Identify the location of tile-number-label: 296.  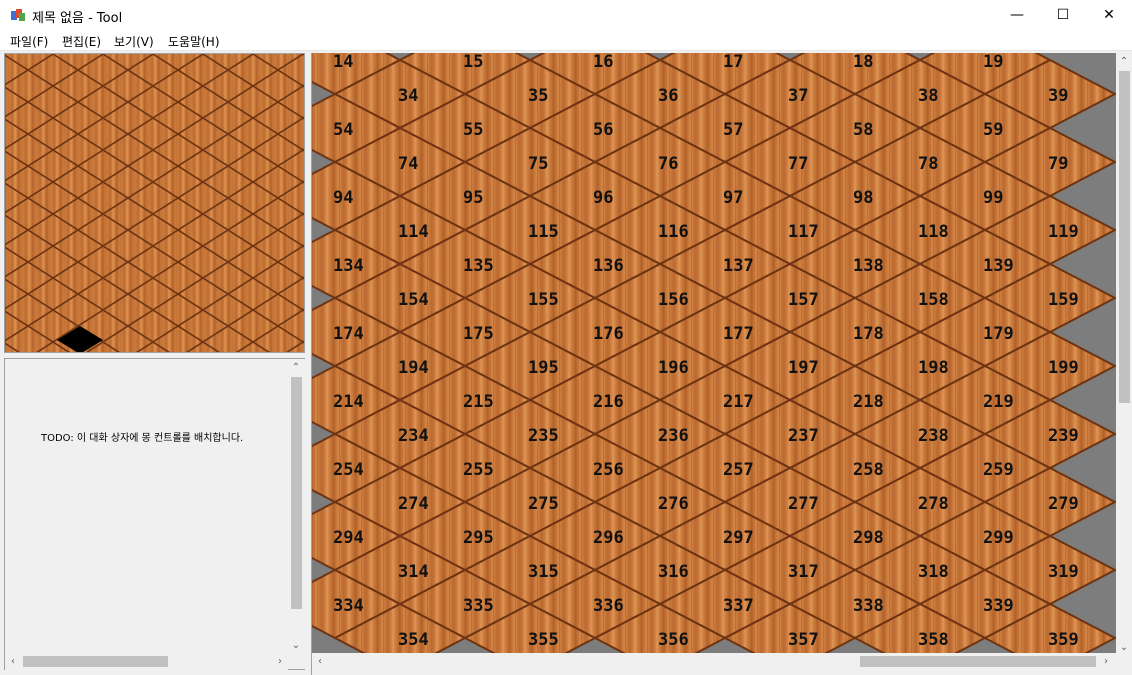
(608, 538).